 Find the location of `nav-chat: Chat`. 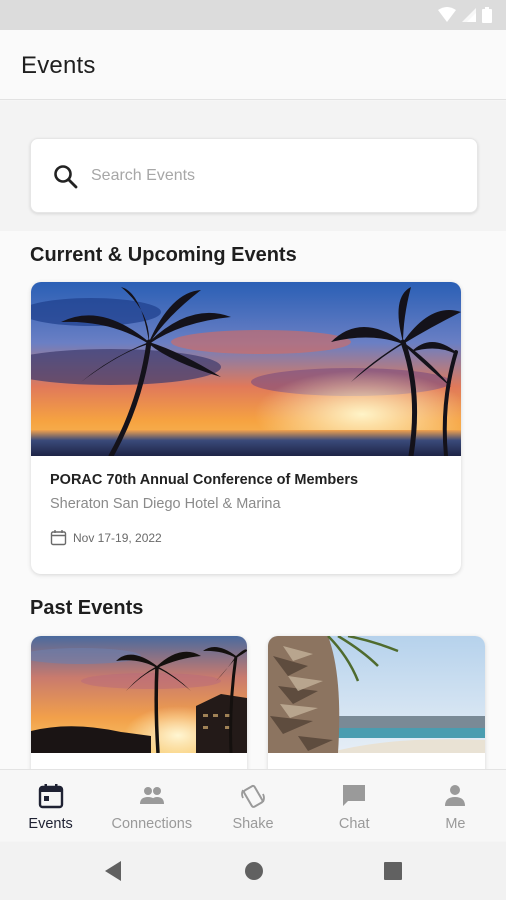

nav-chat: Chat is located at coordinates (354, 805).